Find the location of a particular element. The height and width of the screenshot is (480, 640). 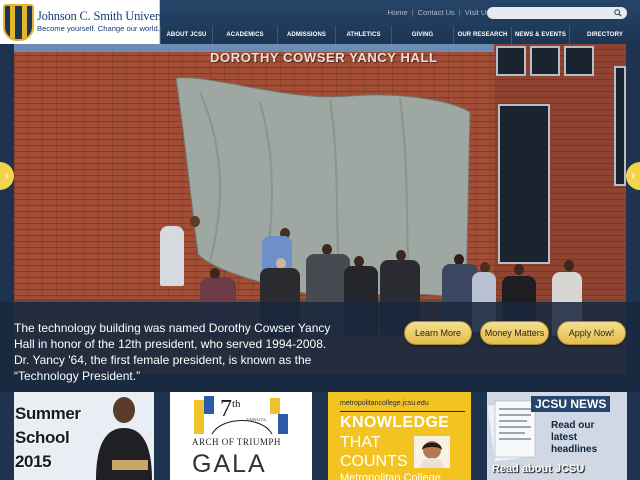

money-matters-button: Money Matters is located at coordinates (514, 333).